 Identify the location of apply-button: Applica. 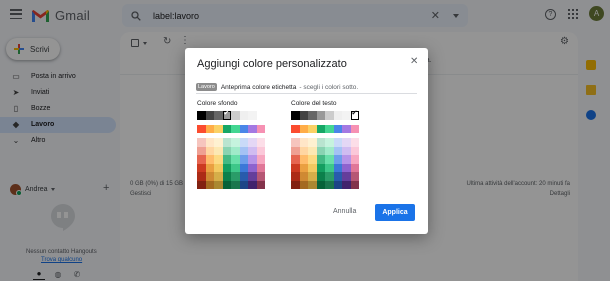
(395, 212).